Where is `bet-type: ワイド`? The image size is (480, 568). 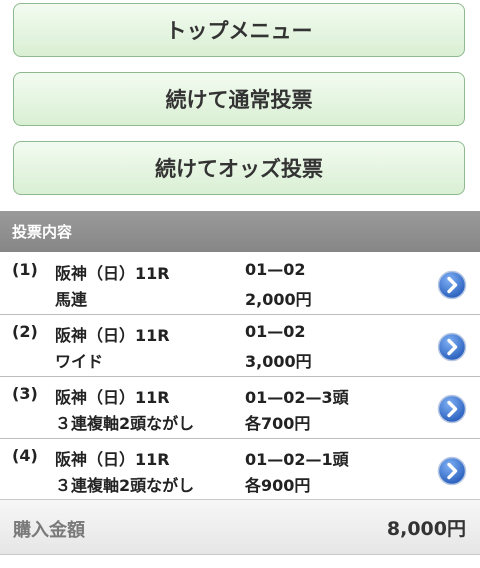 bet-type: ワイド is located at coordinates (79, 361).